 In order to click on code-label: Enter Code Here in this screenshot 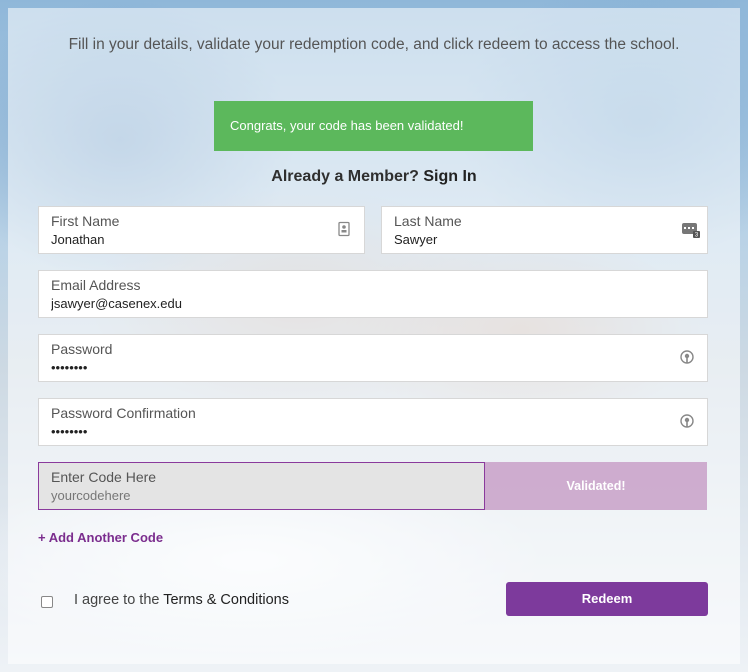, I will do `click(104, 477)`.